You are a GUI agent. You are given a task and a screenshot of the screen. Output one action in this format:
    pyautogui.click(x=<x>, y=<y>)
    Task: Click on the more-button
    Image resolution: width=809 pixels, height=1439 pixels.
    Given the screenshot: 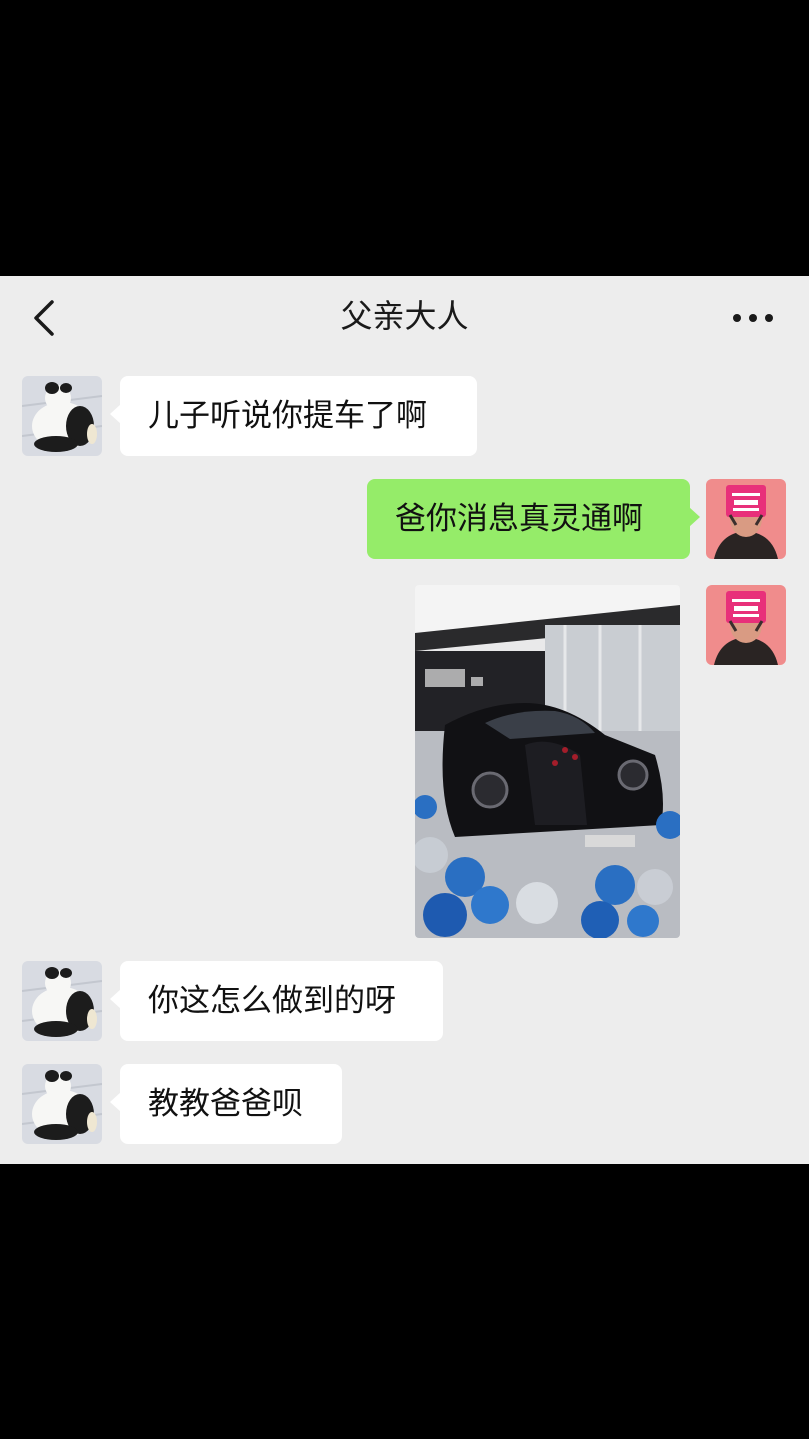 What is the action you would take?
    pyautogui.click(x=753, y=318)
    